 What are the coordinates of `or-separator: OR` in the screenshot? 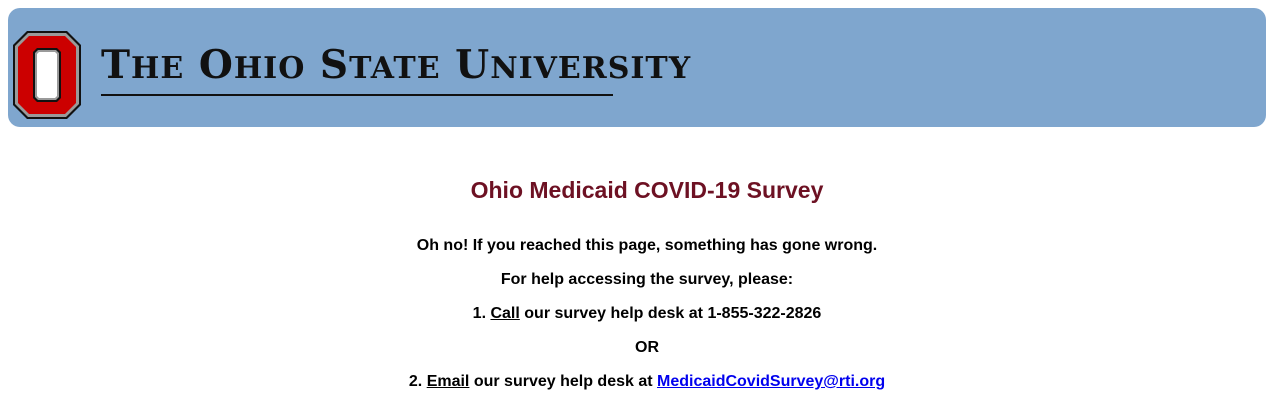 It's located at (647, 347).